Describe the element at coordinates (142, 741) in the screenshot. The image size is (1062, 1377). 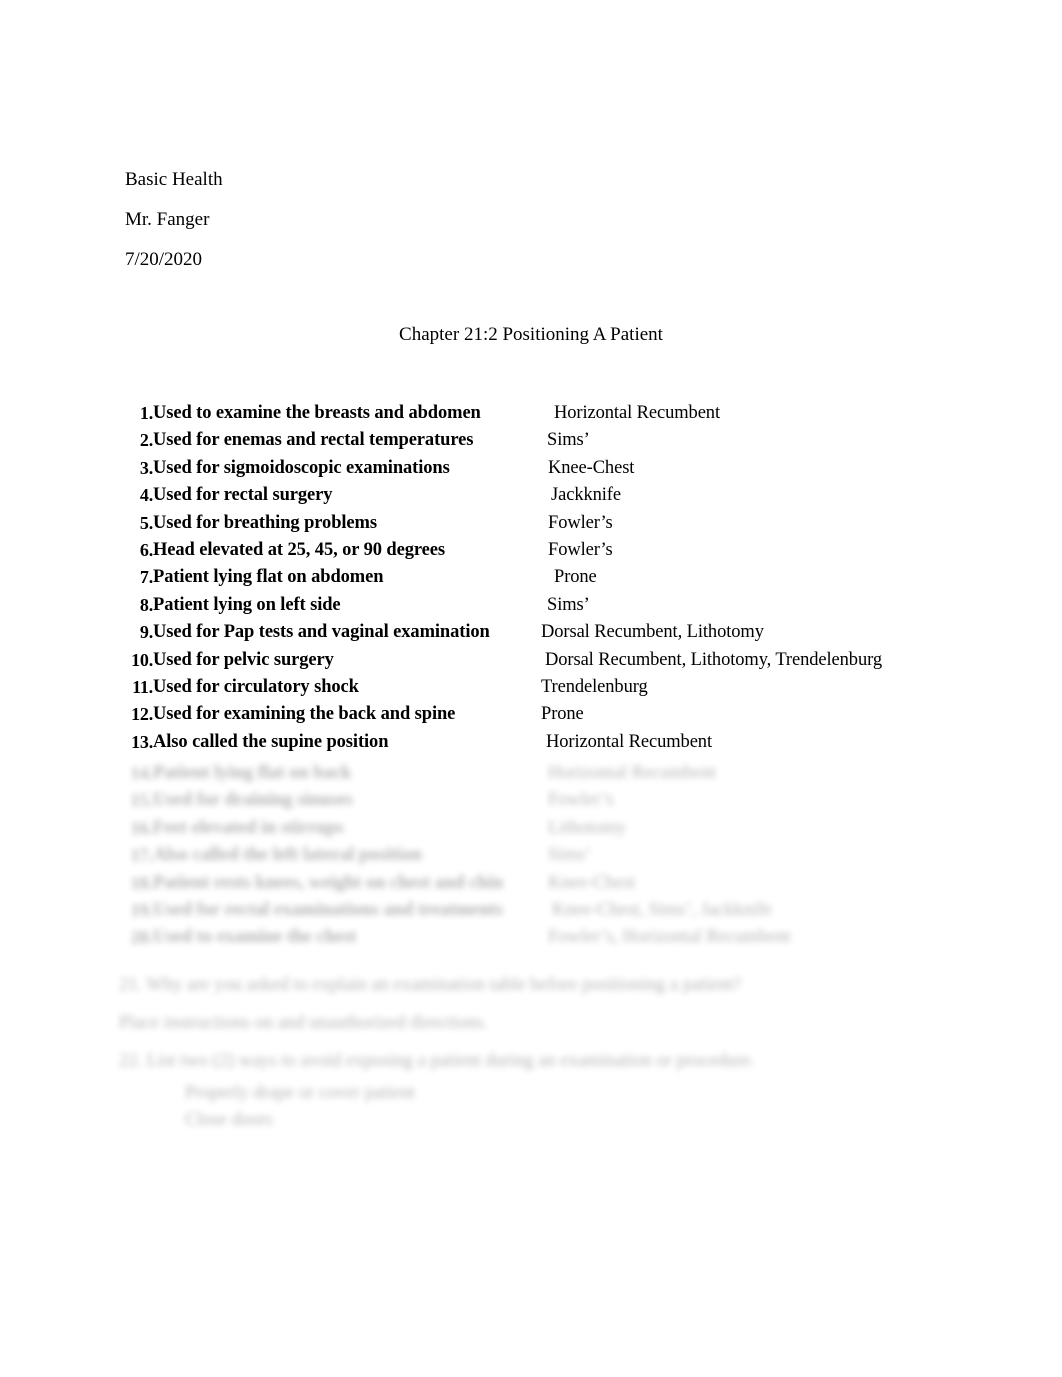
I see `qa-item-number: 13.` at that location.